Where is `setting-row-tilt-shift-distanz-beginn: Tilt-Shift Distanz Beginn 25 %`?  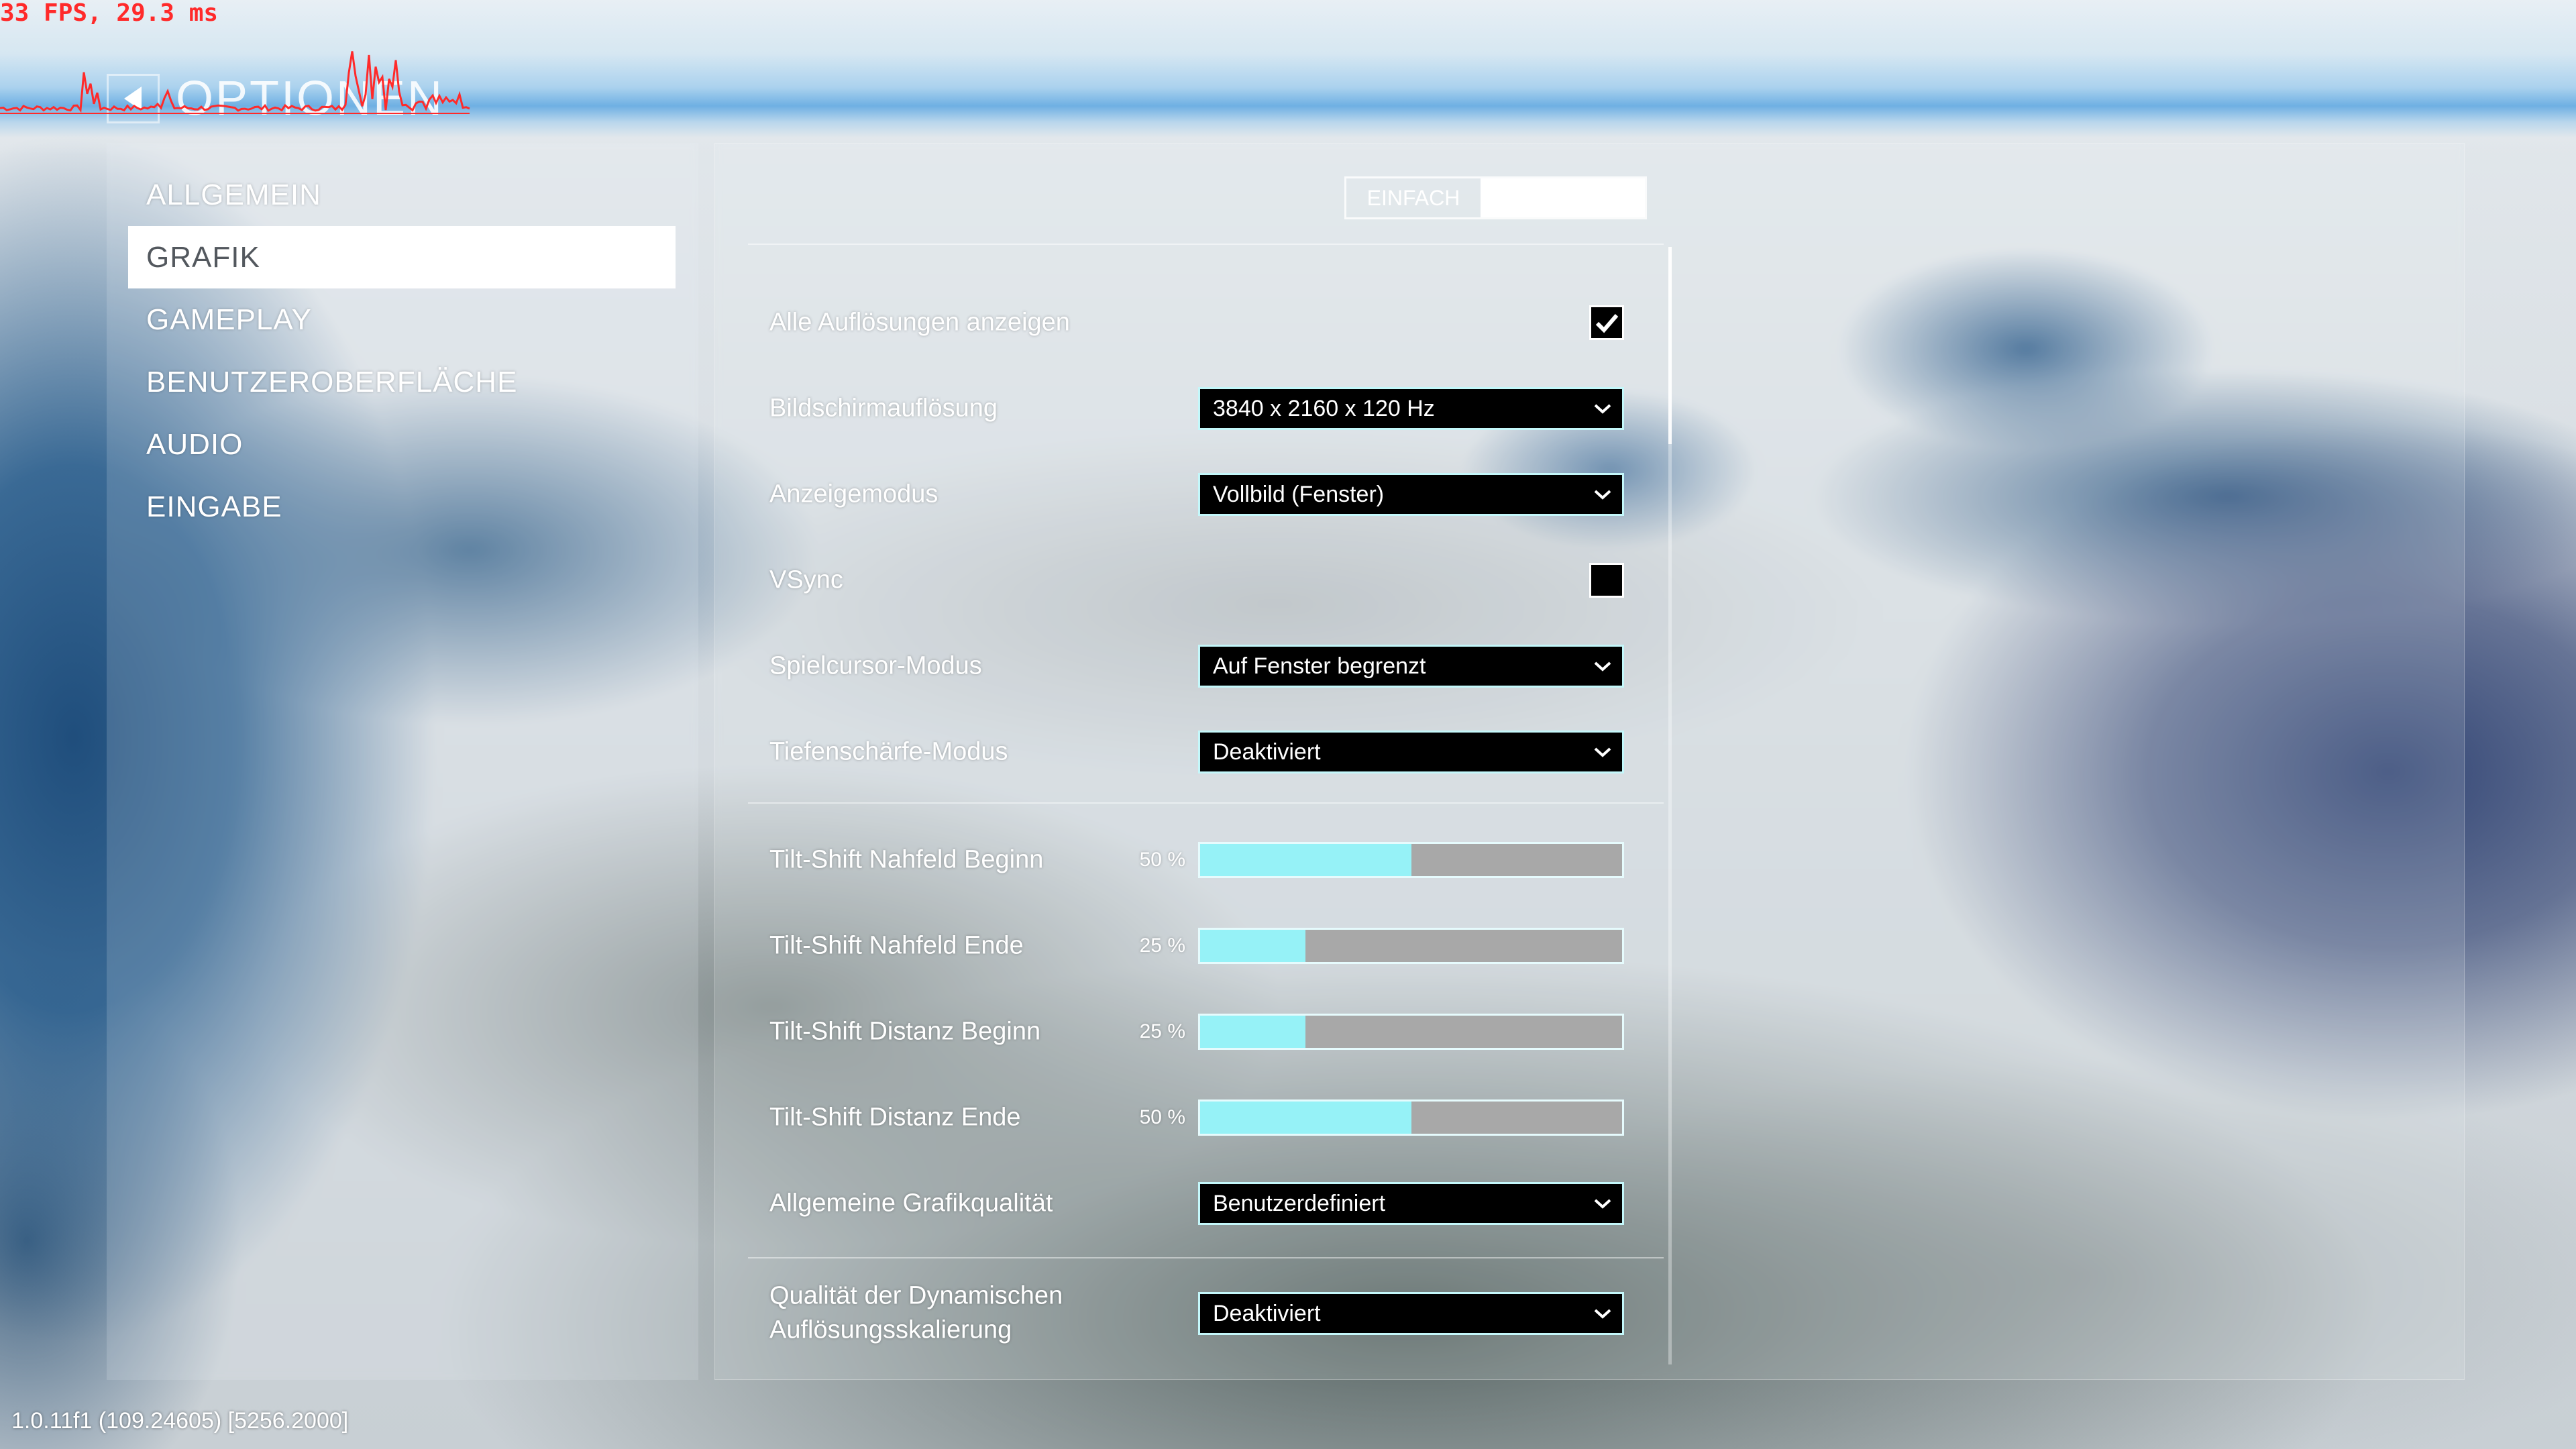 setting-row-tilt-shift-distanz-beginn: Tilt-Shift Distanz Beginn 25 % is located at coordinates (1206, 1032).